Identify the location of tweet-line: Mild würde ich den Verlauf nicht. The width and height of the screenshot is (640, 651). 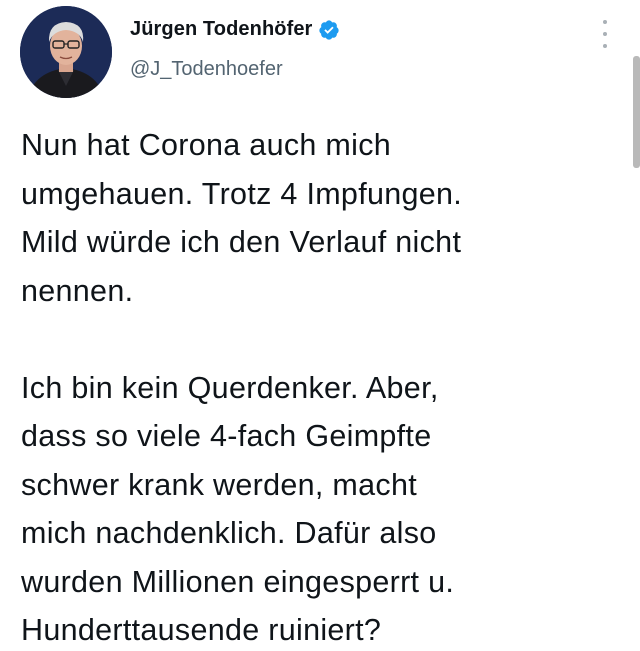
(241, 242).